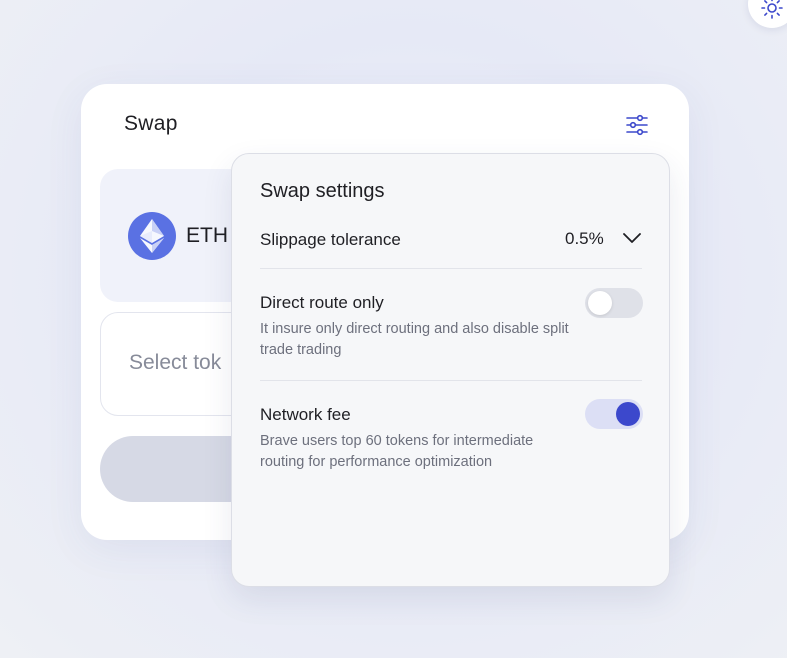 Image resolution: width=787 pixels, height=658 pixels. Describe the element at coordinates (322, 302) in the screenshot. I see `direct-route-label: Direct route only` at that location.